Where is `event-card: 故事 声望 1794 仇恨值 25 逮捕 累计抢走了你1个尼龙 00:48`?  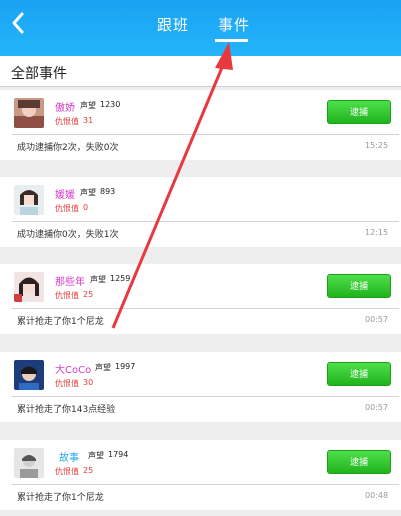
event-card: 故事 声望 1794 仇恨值 25 逮捕 累计抢走了你1个尼龙 00:48 is located at coordinates (200, 475).